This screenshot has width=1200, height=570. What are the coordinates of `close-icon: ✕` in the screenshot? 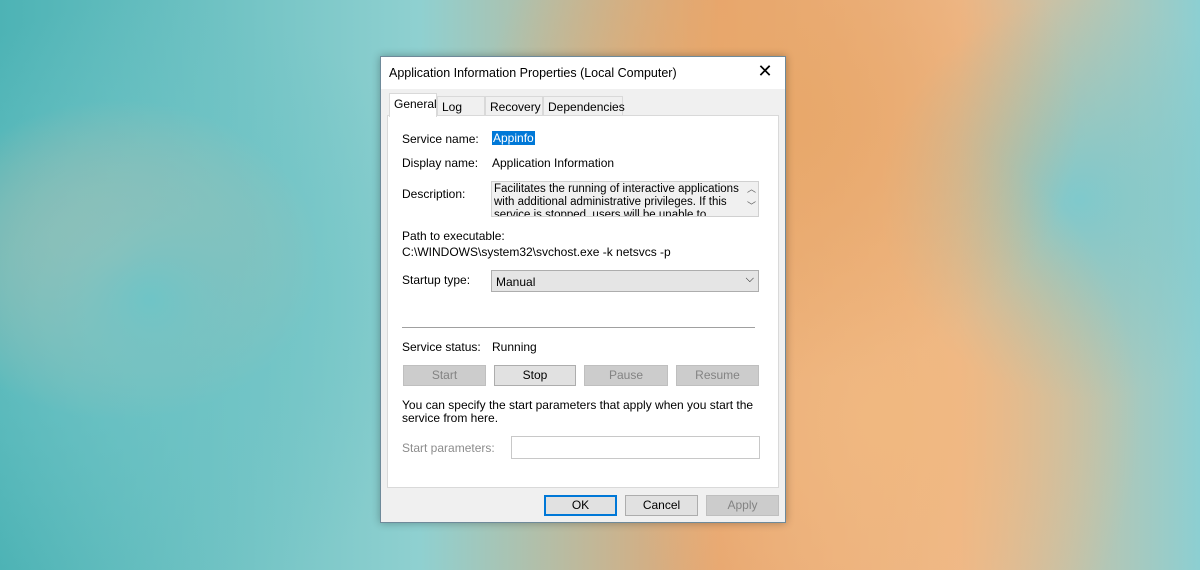 It's located at (765, 71).